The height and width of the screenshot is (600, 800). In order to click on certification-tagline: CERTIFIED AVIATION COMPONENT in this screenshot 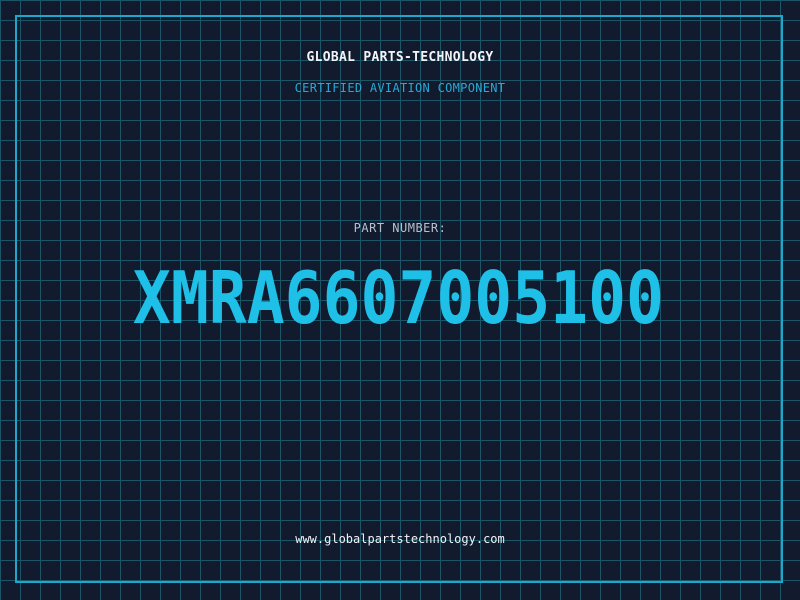, I will do `click(400, 88)`.